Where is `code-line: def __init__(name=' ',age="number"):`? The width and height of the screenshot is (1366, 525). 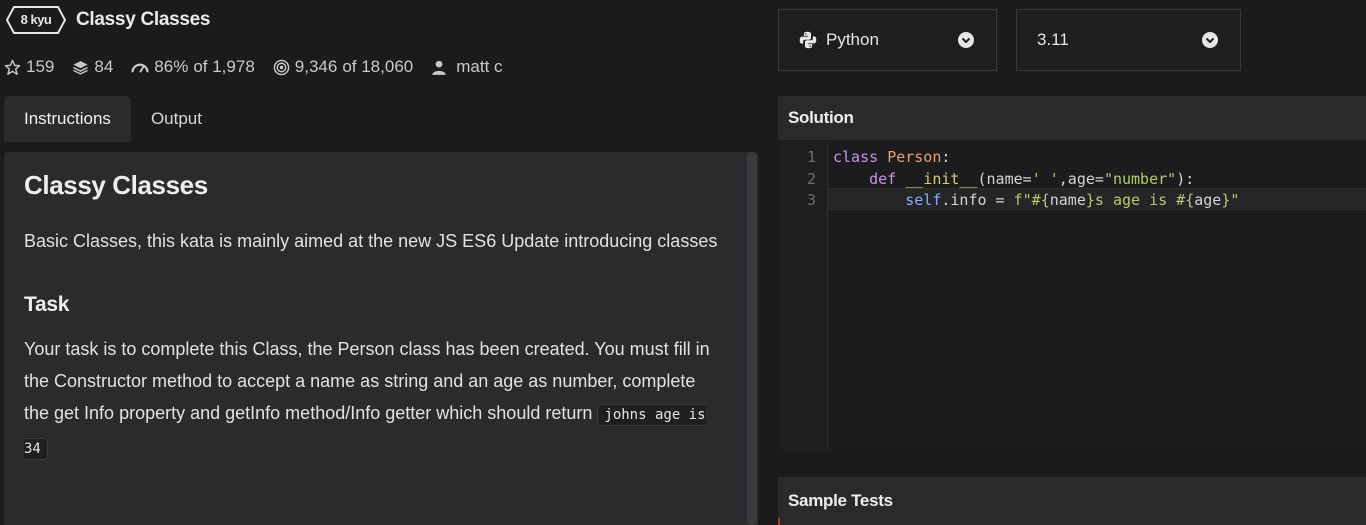
code-line: def __init__(name=' ',age="number"): is located at coordinates (1013, 179).